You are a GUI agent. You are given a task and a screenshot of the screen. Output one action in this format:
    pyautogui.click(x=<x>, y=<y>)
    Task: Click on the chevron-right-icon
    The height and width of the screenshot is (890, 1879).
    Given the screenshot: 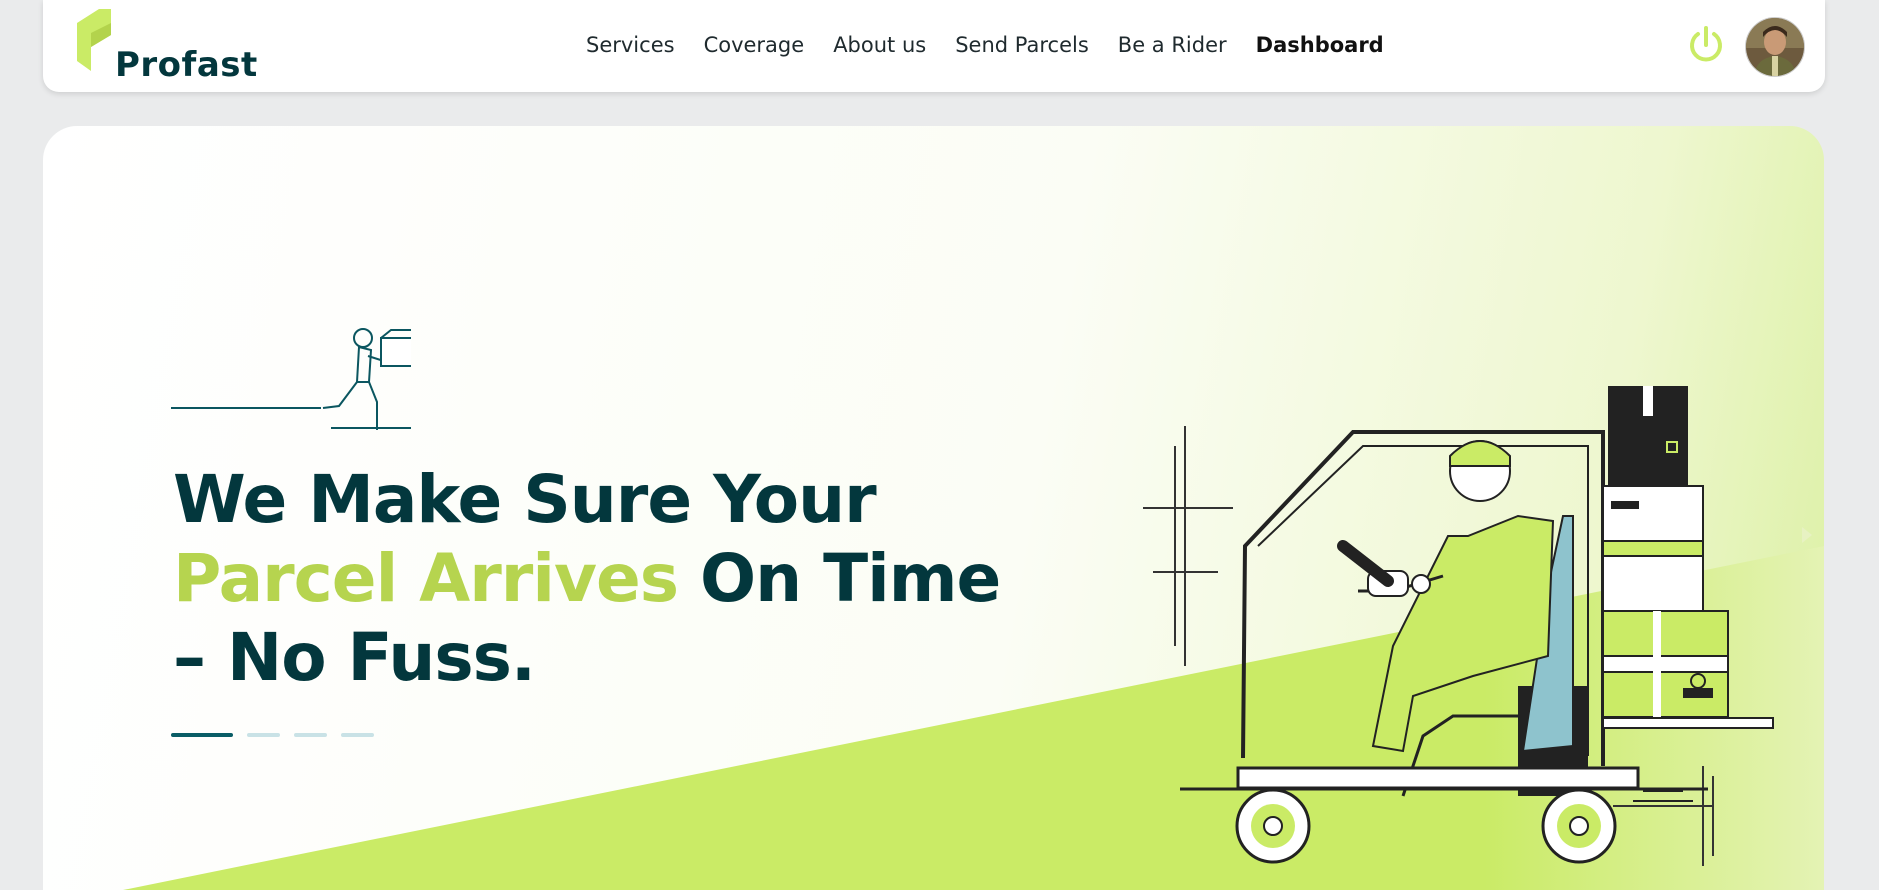 What is the action you would take?
    pyautogui.click(x=1808, y=535)
    